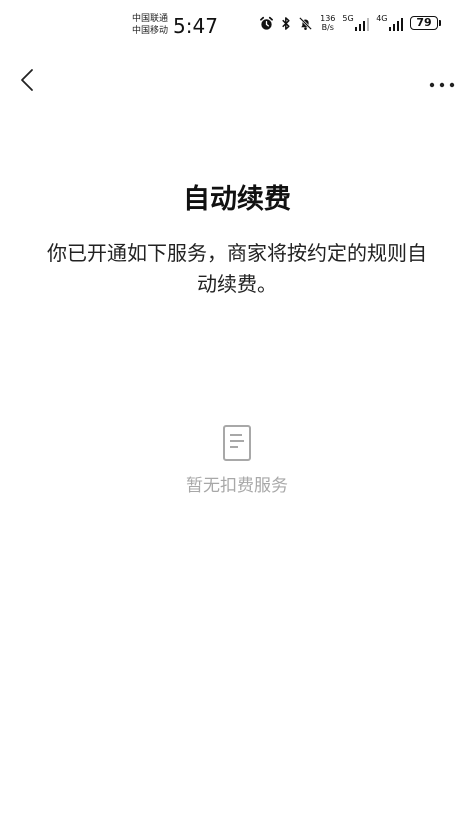 This screenshot has width=474, height=840. I want to click on more-options-button, so click(442, 82).